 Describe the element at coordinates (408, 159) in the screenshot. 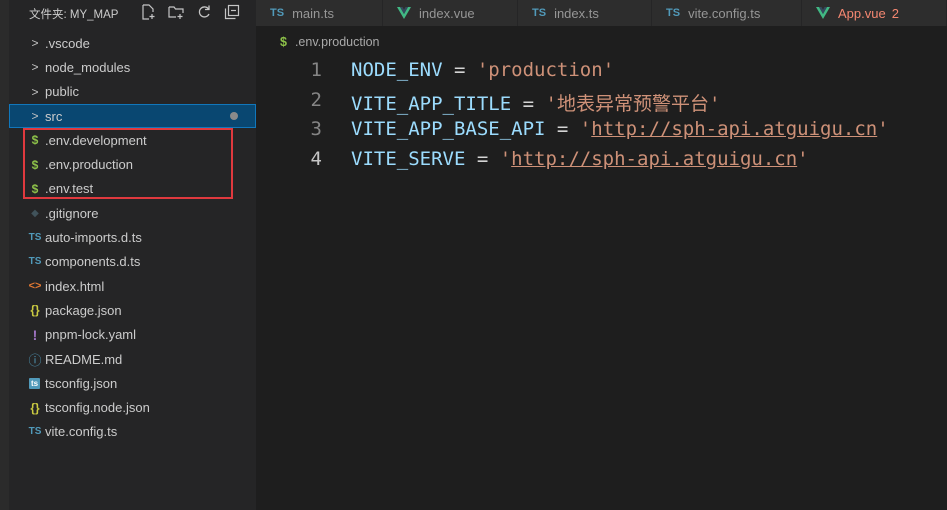

I see `env-key: VITE_SERVE` at that location.